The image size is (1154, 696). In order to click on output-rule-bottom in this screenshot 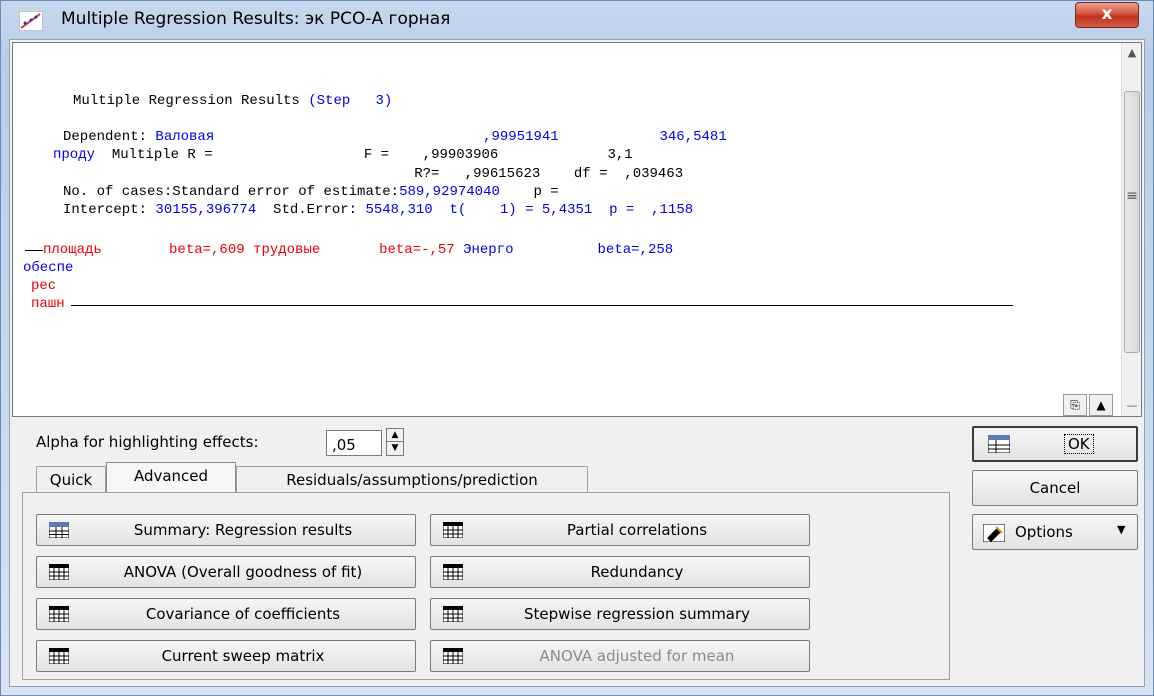, I will do `click(542, 305)`.